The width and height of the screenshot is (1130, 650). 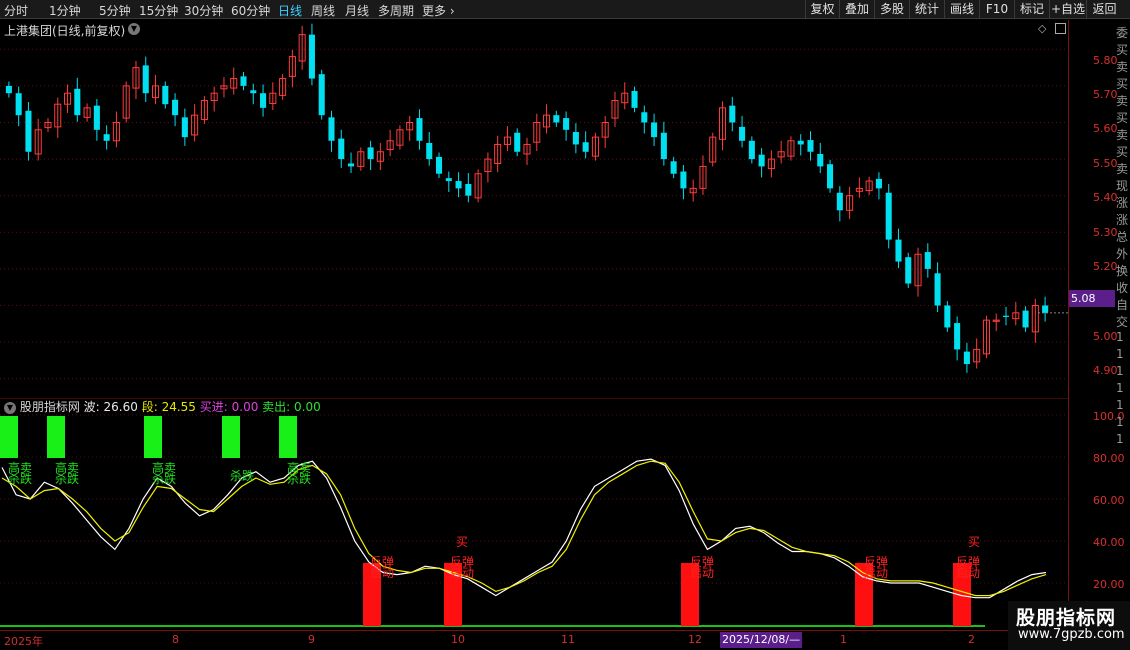 I want to click on date-tick: 2, so click(x=971, y=639).